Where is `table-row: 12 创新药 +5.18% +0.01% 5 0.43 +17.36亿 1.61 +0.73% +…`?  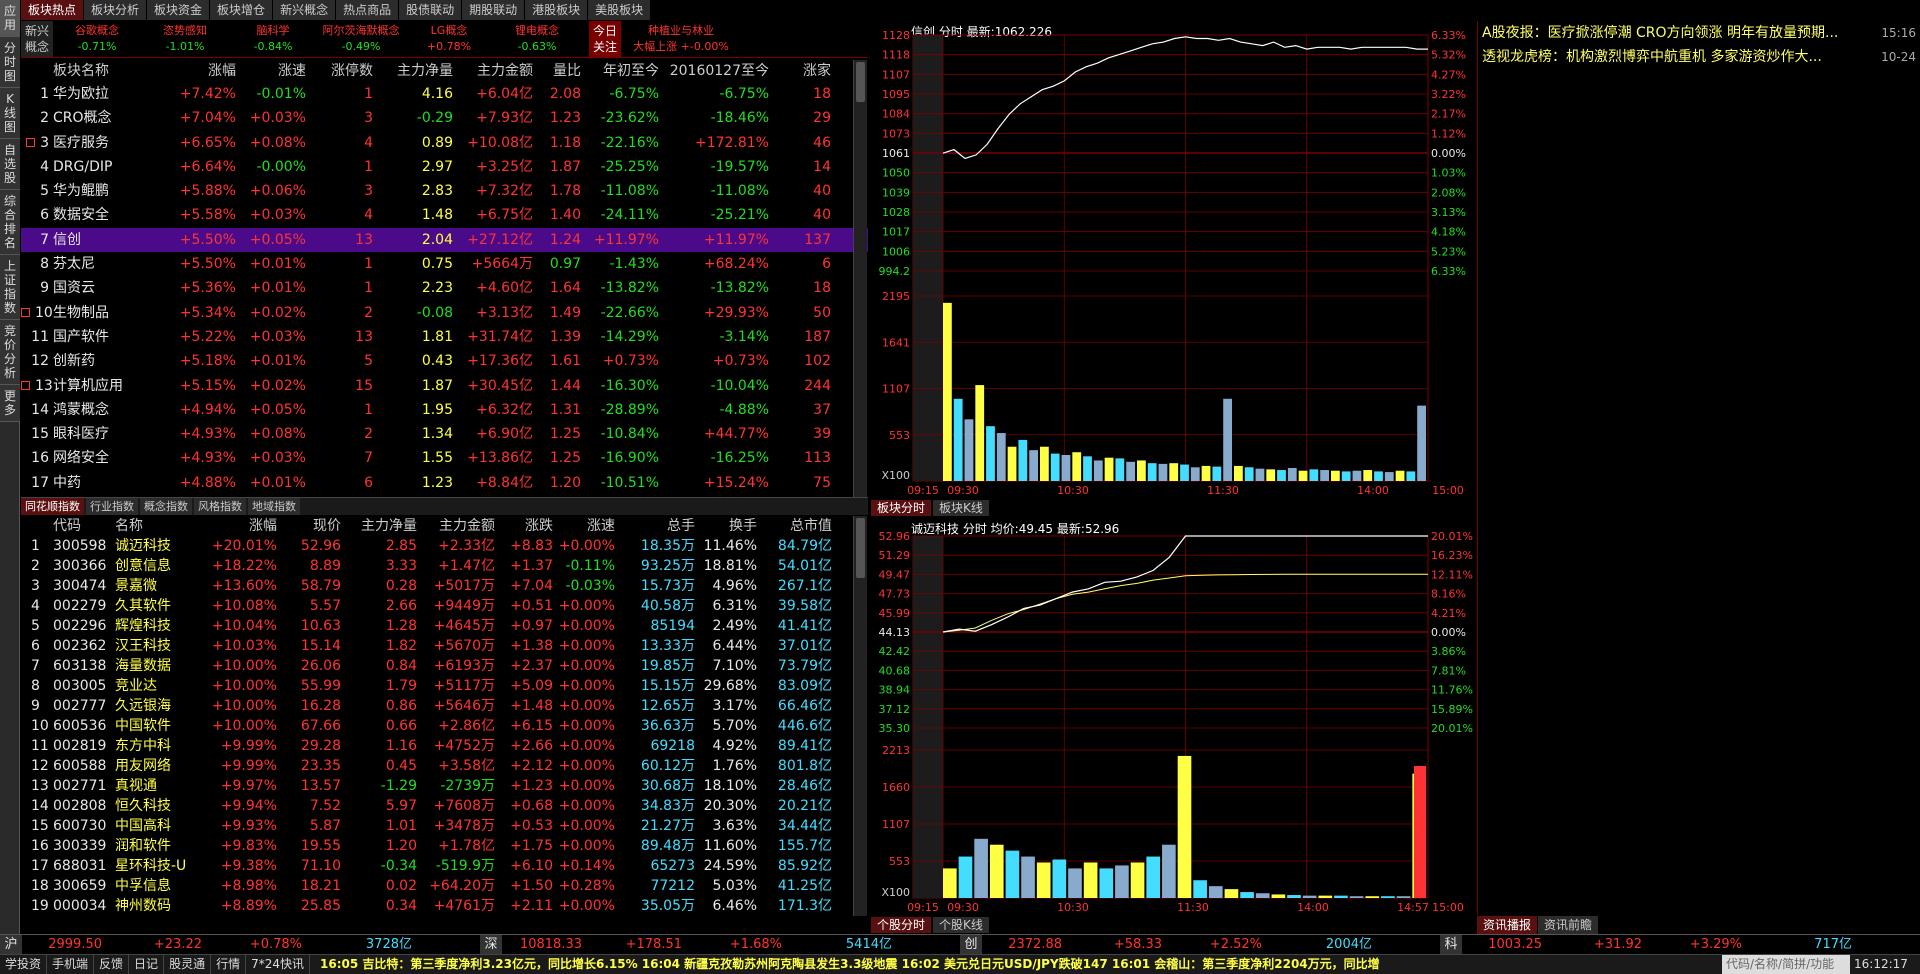
table-row: 12 创新药 +5.18% +0.01% 5 0.43 +17.36亿 1.61 +0.73% +… is located at coordinates (444, 361).